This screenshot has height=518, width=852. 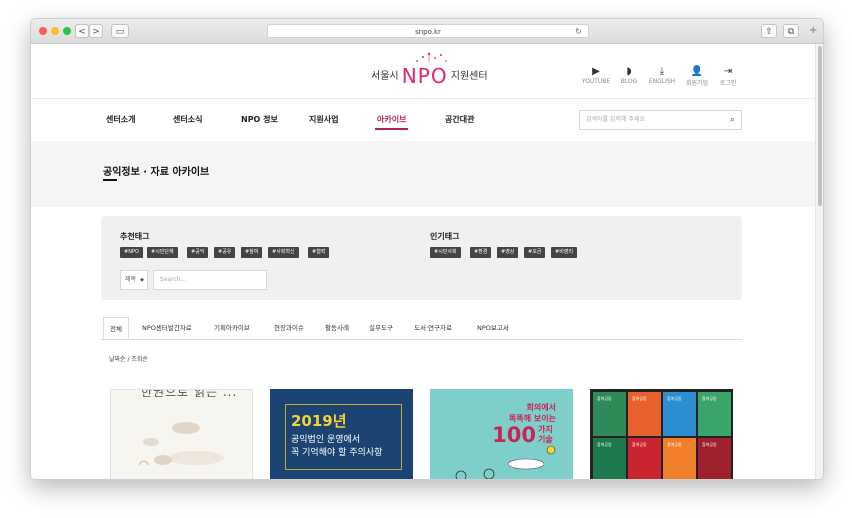 I want to click on signup-link: 👤 회원가입, so click(x=697, y=76).